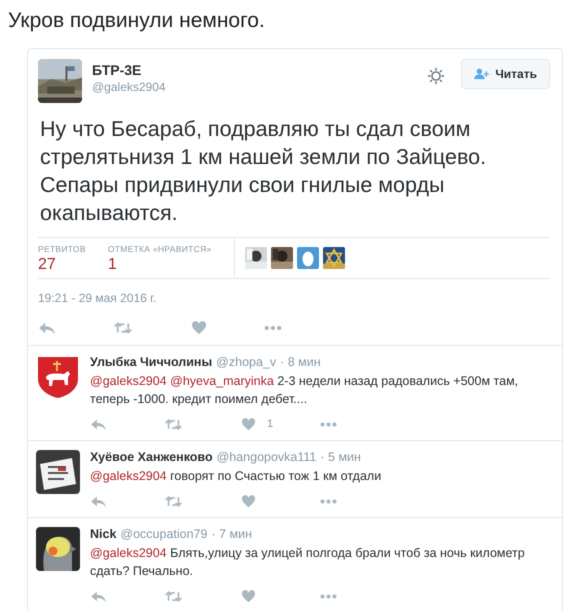  I want to click on reply-author-name: Улыбка Чиччолины, so click(151, 362).